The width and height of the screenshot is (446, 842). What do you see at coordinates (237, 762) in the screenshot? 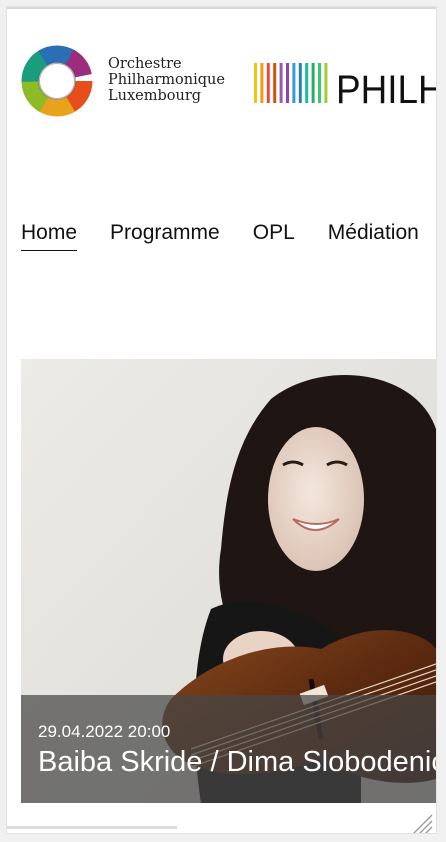
I see `concert-title: Baiba Skride / Dima Slobodeniouk` at bounding box center [237, 762].